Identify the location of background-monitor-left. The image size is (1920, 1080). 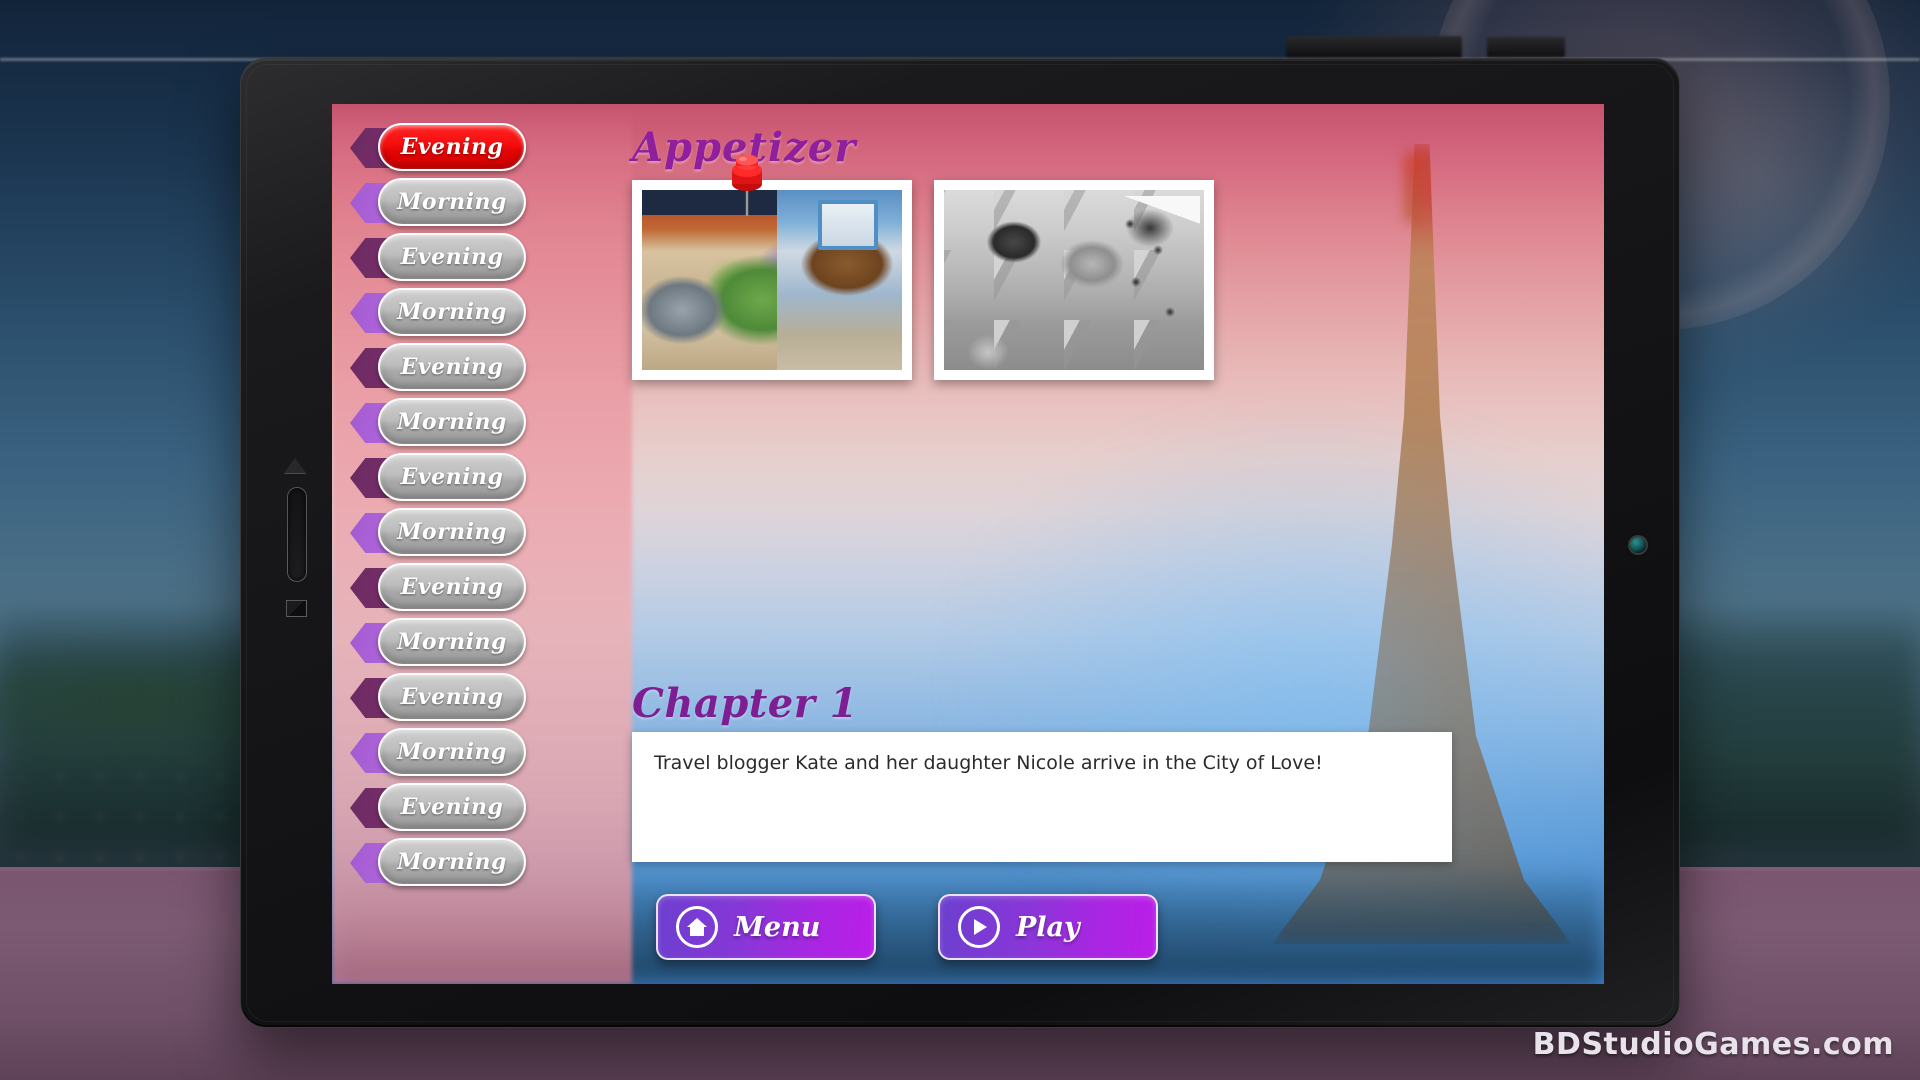
(1374, 47).